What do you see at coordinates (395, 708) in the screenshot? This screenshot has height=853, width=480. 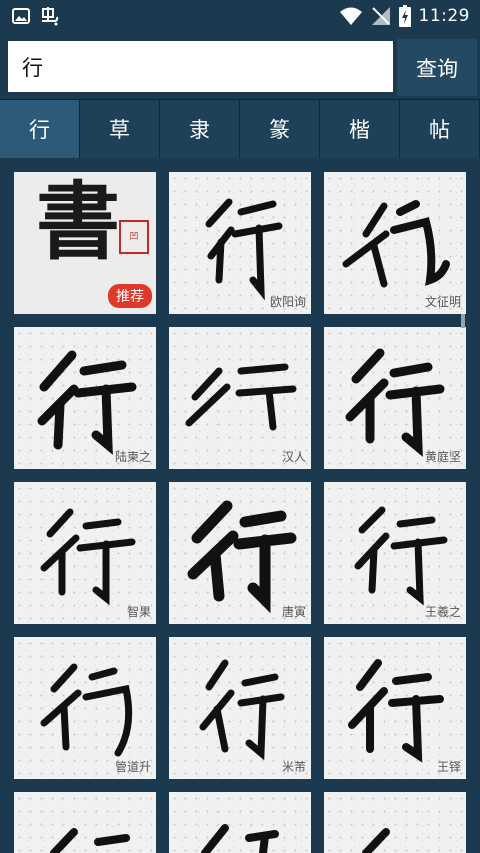 I see `calligraphy-card: 王铎` at bounding box center [395, 708].